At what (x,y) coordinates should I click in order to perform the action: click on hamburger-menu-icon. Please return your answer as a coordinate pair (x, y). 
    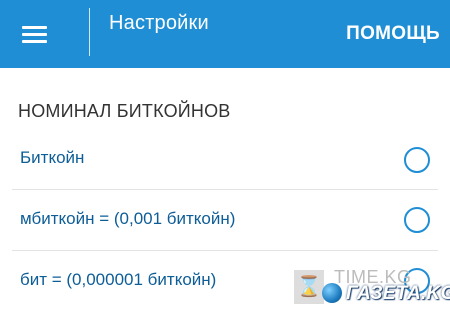
    Looking at the image, I should click on (35, 34).